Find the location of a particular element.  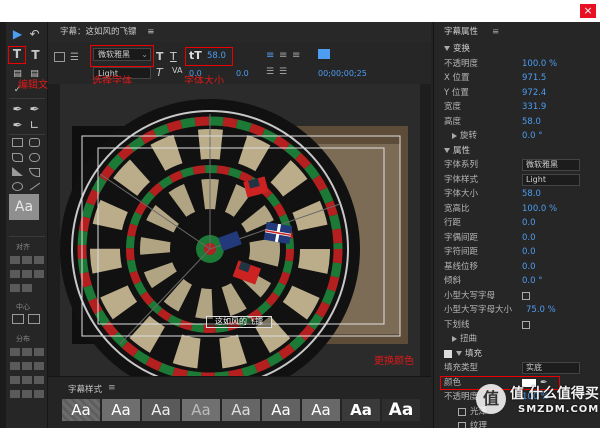

align-center-v-icon is located at coordinates (27, 274).